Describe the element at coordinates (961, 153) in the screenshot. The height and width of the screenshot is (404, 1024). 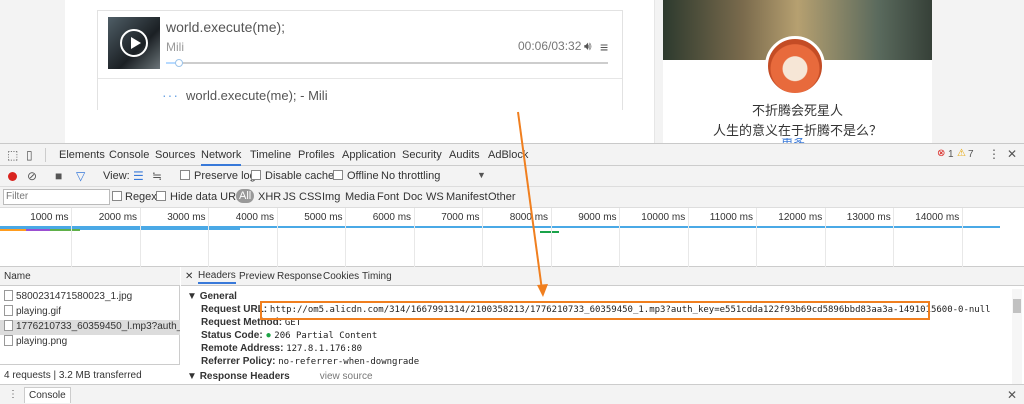
I see `warning-icon: ⚠` at that location.